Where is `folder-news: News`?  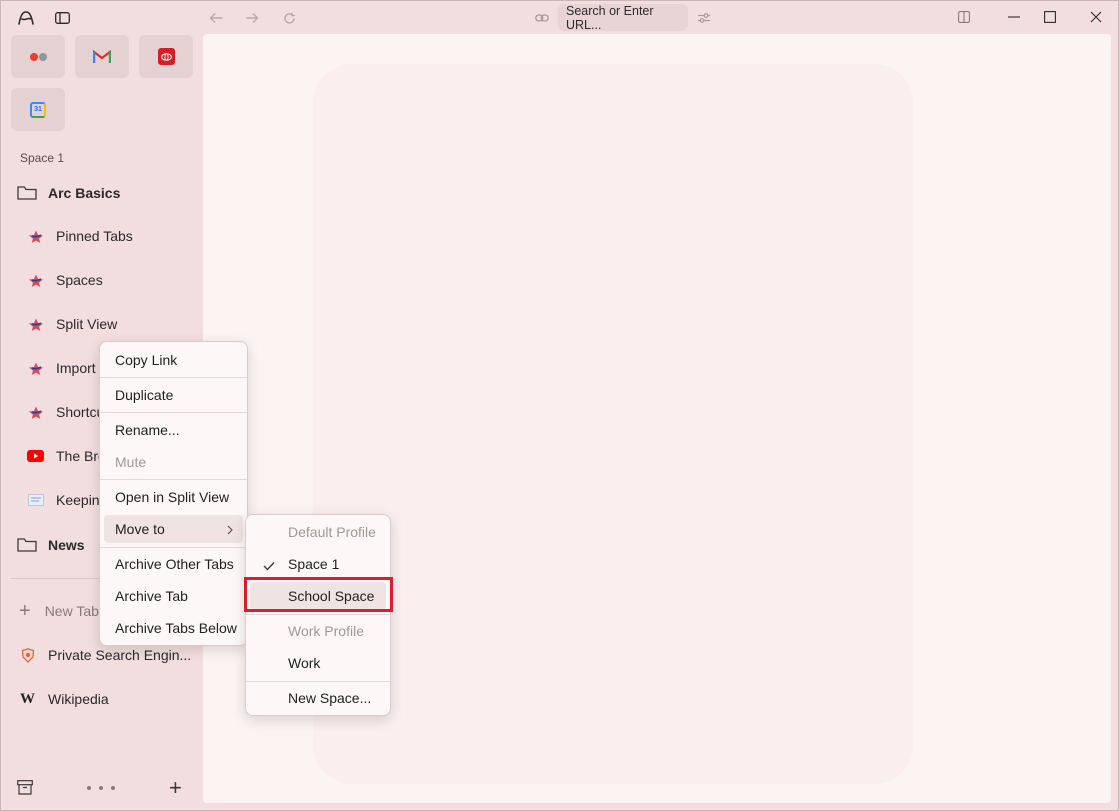
folder-news: News is located at coordinates (51, 545).